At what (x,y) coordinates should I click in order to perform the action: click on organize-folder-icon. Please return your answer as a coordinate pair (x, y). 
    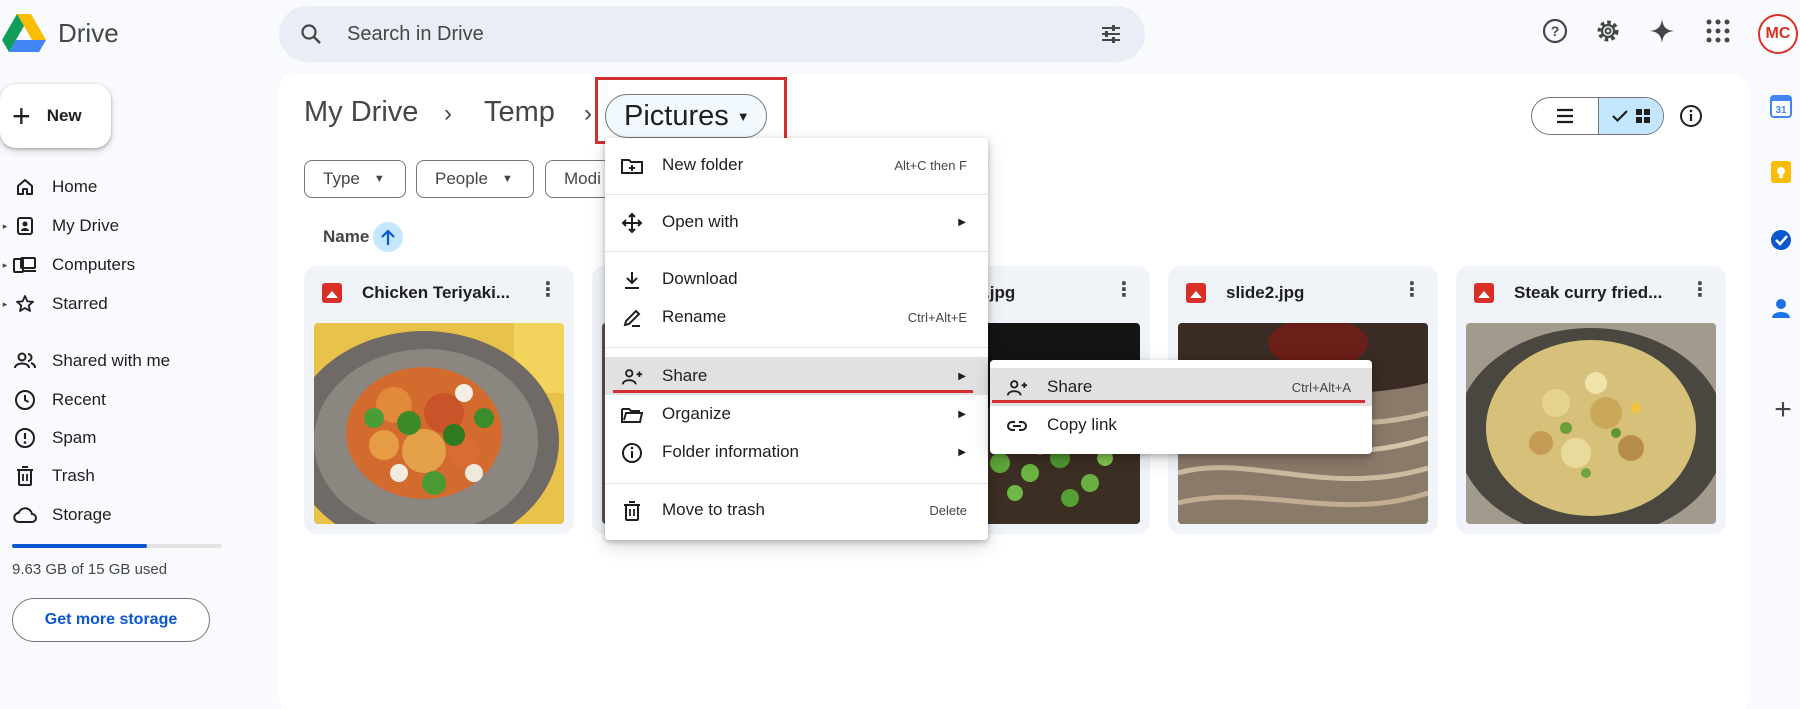
    Looking at the image, I should click on (632, 415).